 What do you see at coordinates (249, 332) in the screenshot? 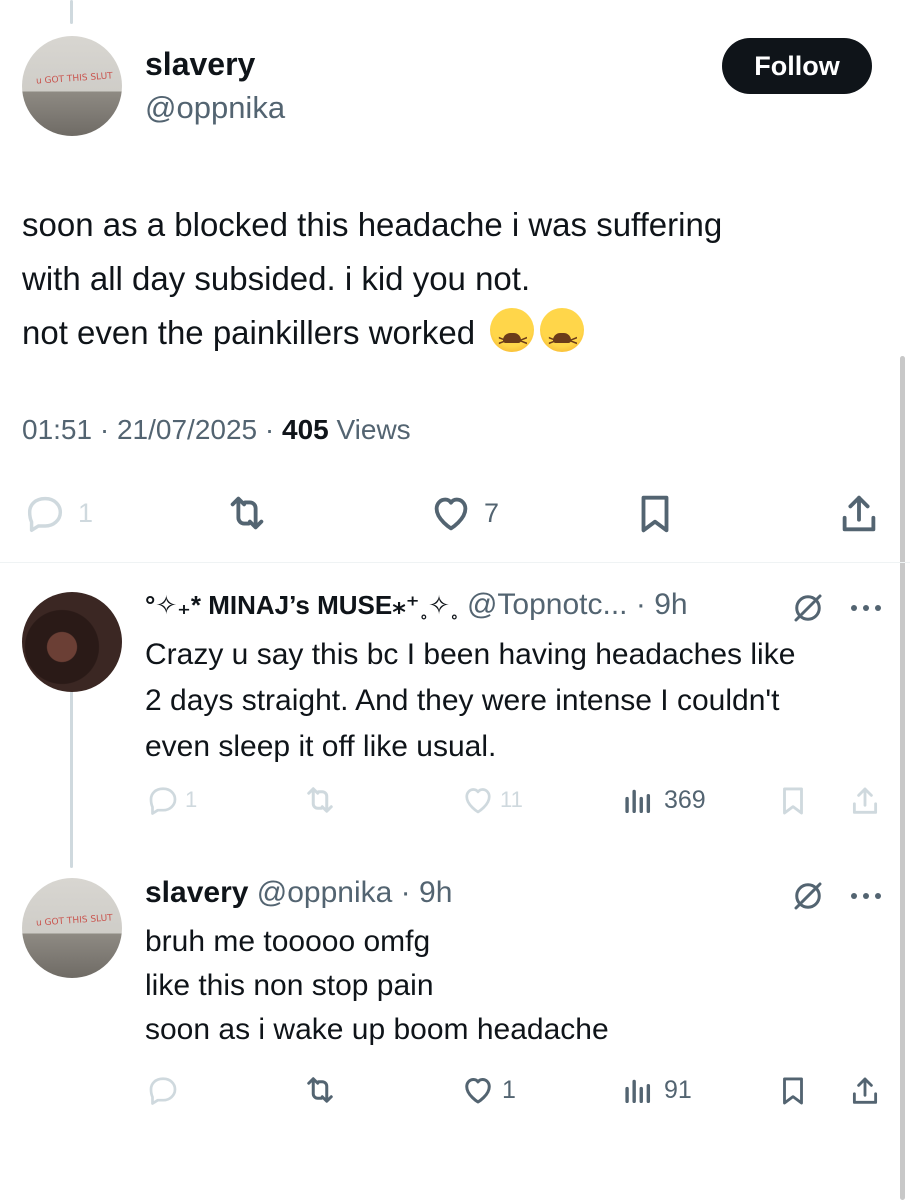
I see `tweet-text-line-content: not even the painkillers worked` at bounding box center [249, 332].